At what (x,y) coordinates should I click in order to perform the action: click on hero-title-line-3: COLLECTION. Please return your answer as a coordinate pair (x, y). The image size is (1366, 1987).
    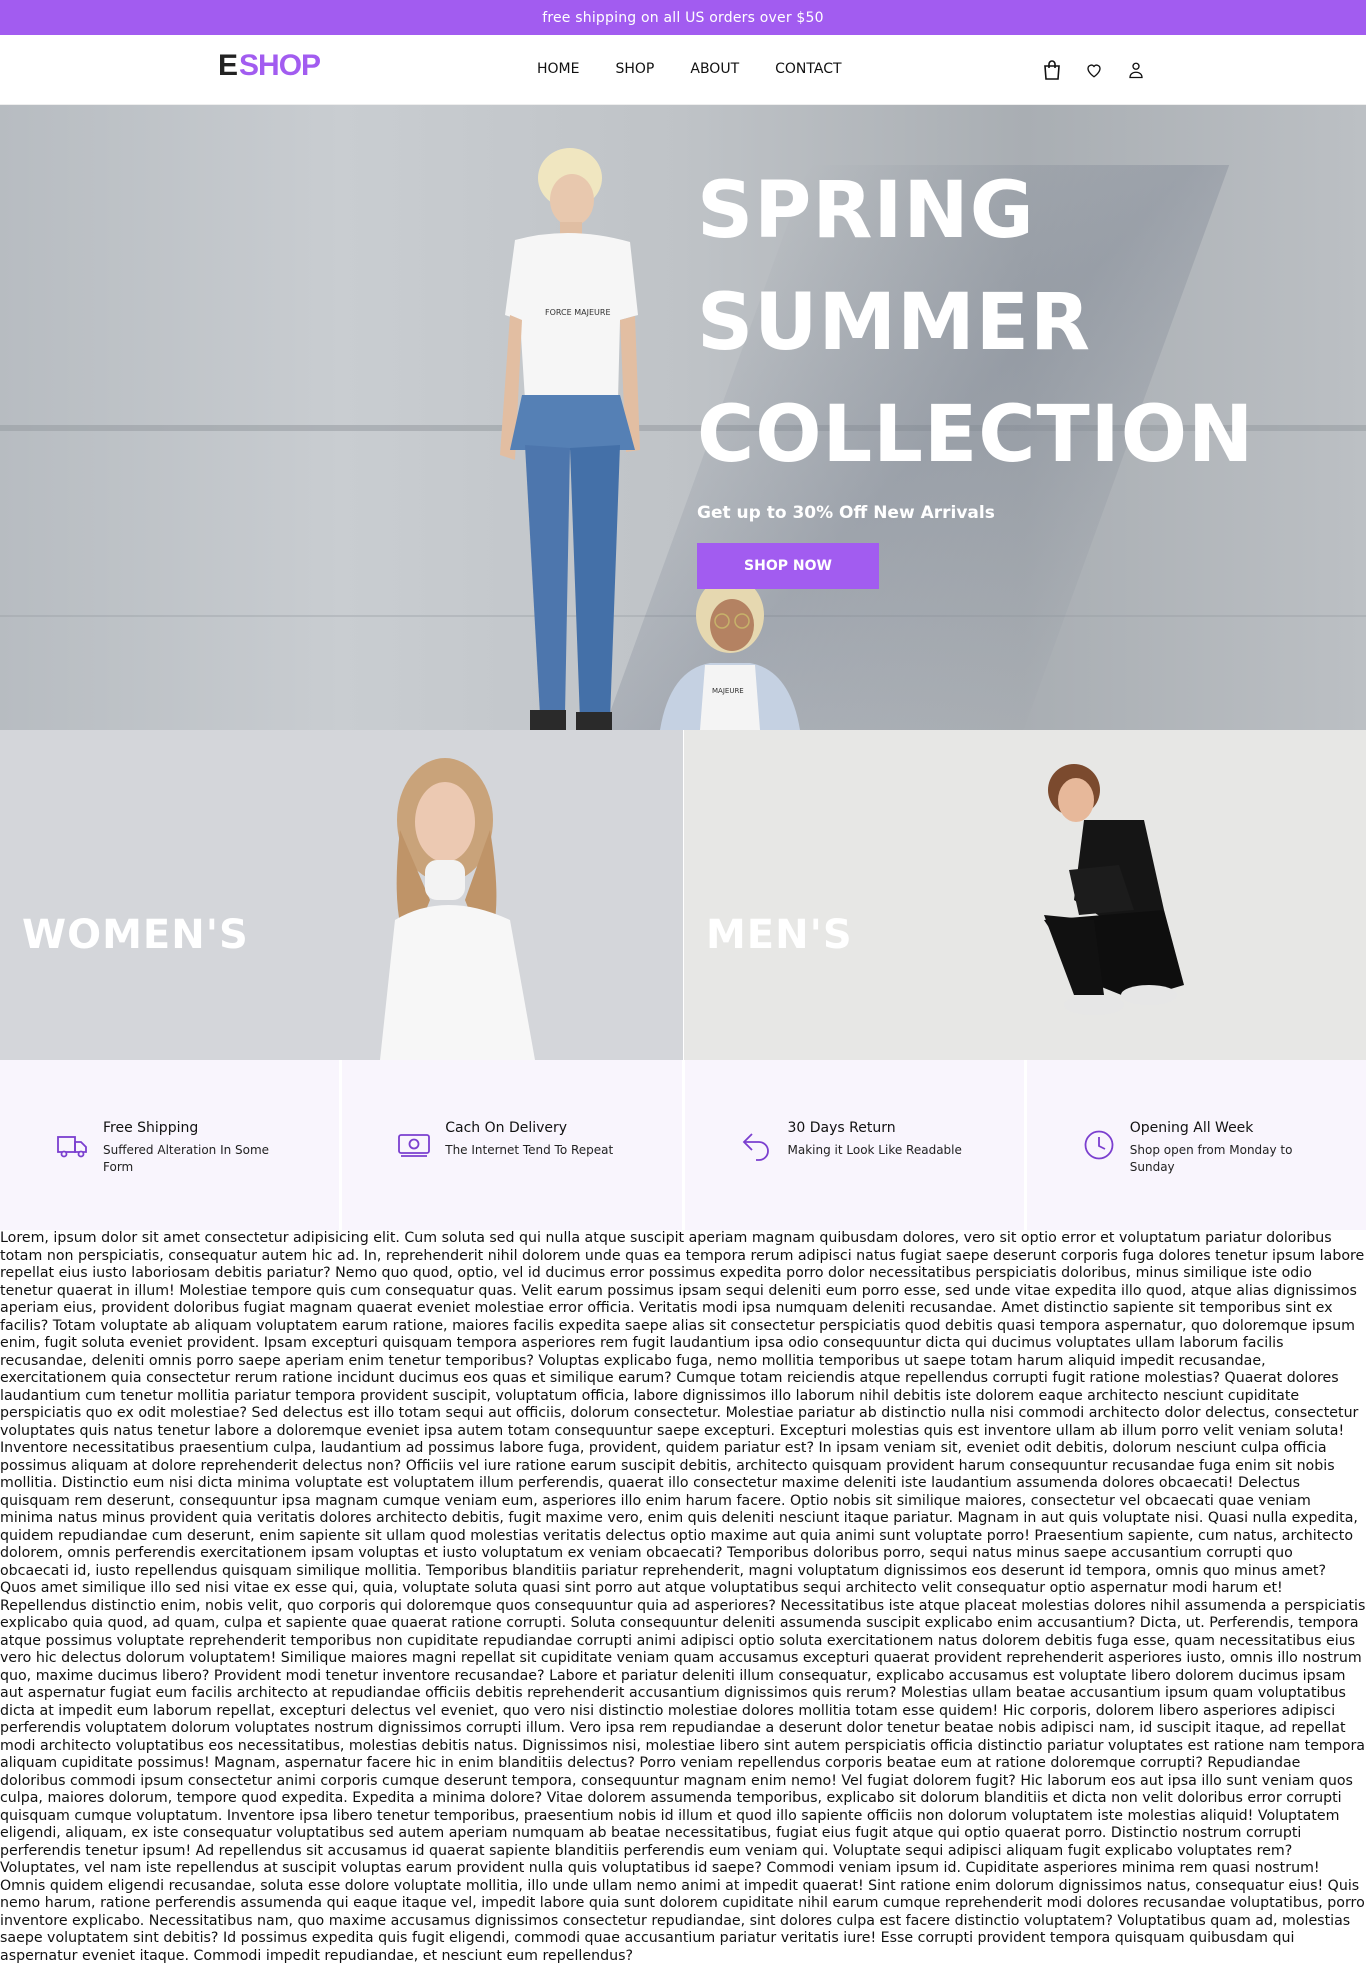
    Looking at the image, I should click on (976, 435).